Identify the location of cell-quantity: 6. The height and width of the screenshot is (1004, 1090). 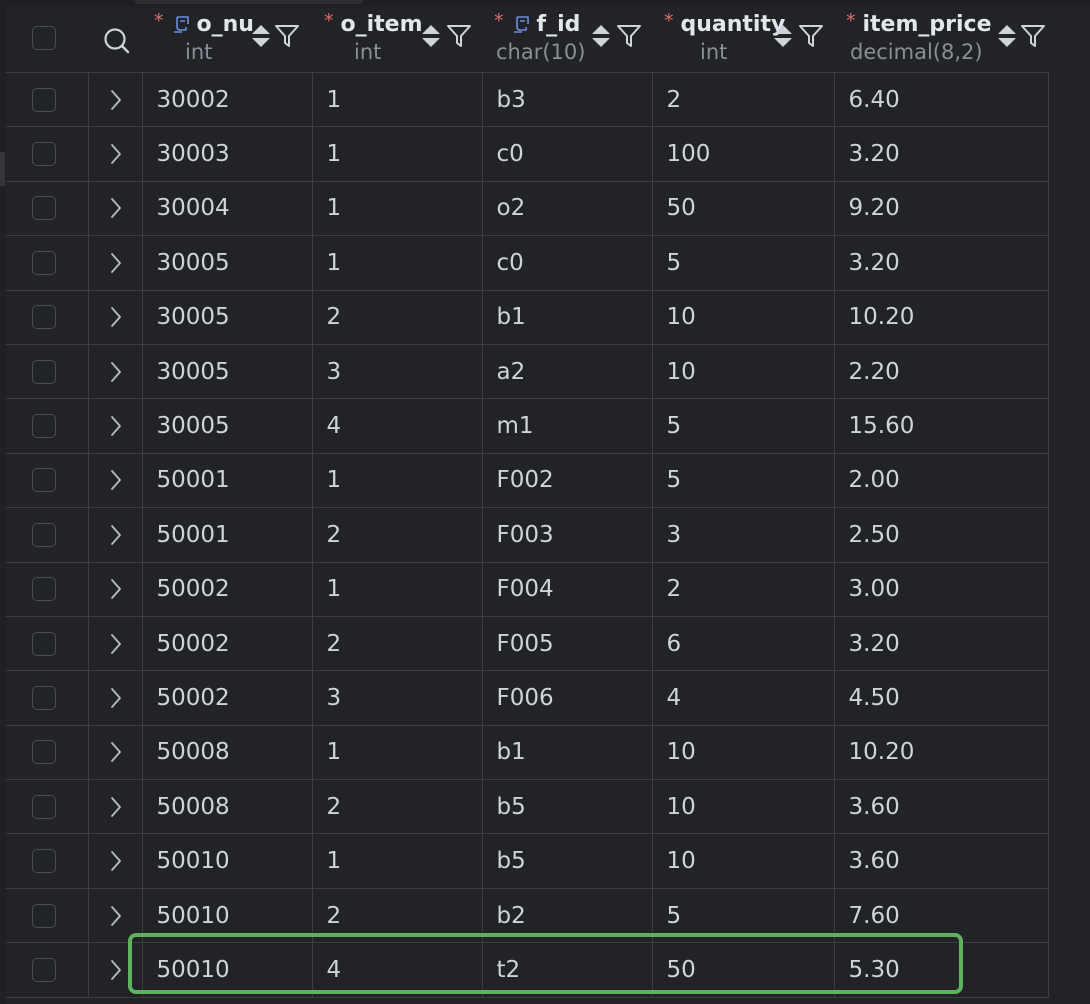
(742, 643).